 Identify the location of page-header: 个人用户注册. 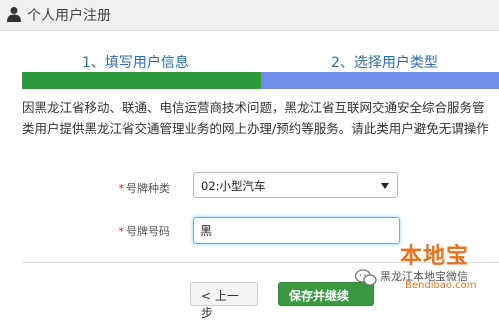
(249, 15).